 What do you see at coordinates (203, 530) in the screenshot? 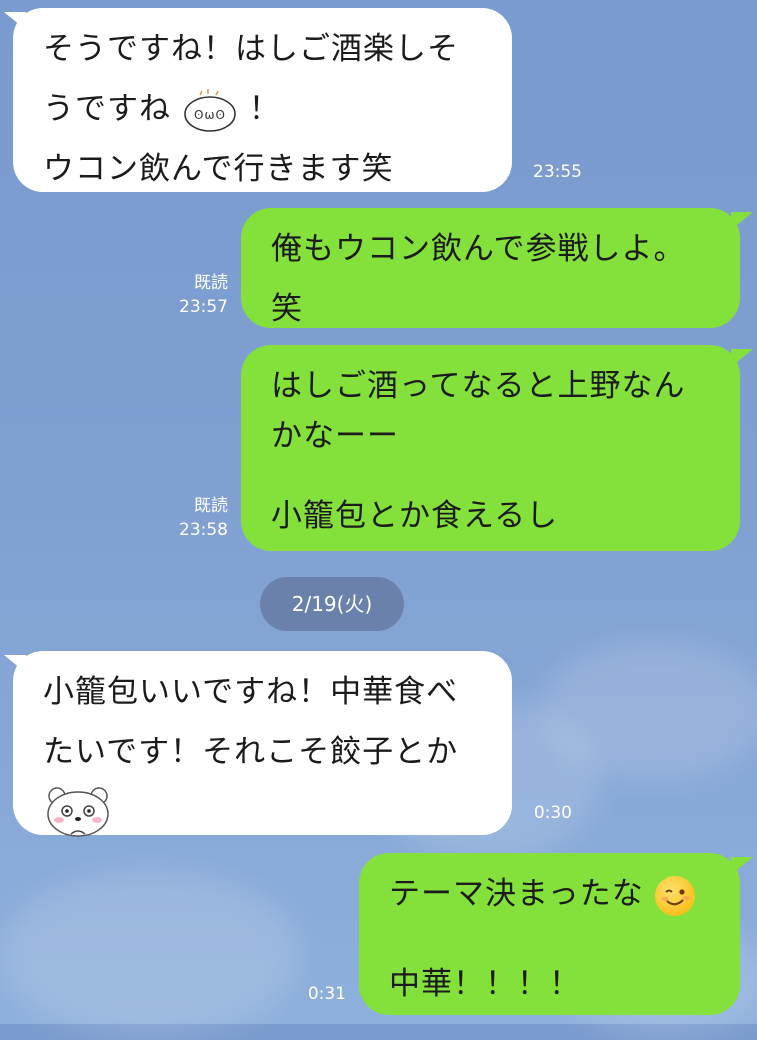
I see `message-time: 23:58` at bounding box center [203, 530].